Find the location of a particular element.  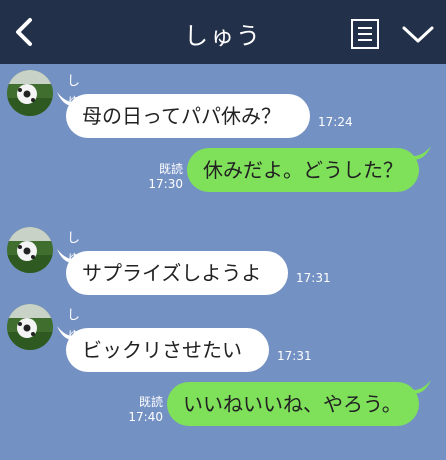

message-time: 17:40 is located at coordinates (145, 417).